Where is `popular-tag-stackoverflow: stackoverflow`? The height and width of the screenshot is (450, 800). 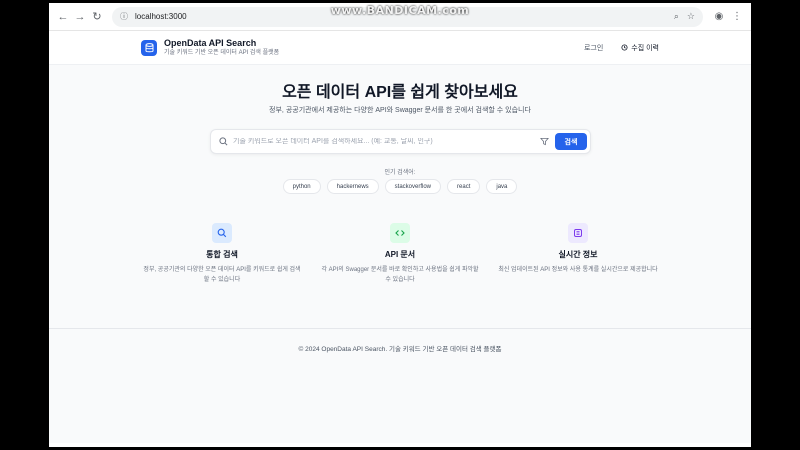
popular-tag-stackoverflow: stackoverflow is located at coordinates (413, 186).